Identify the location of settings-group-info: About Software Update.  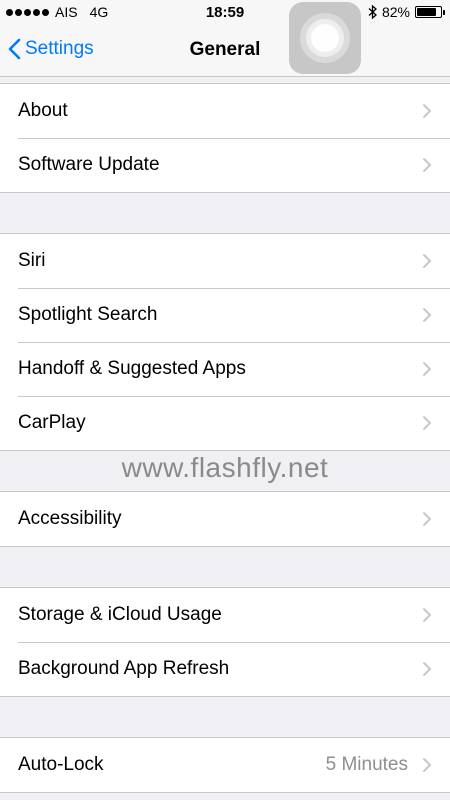
(225, 138).